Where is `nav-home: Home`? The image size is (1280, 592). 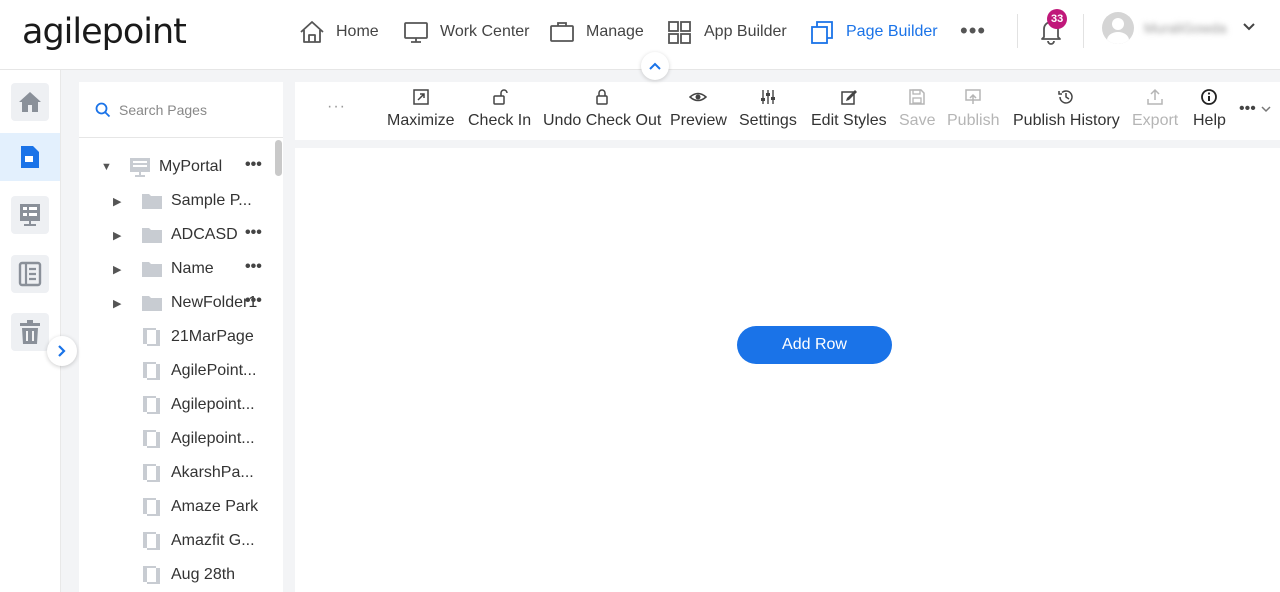
nav-home: Home is located at coordinates (338, 32).